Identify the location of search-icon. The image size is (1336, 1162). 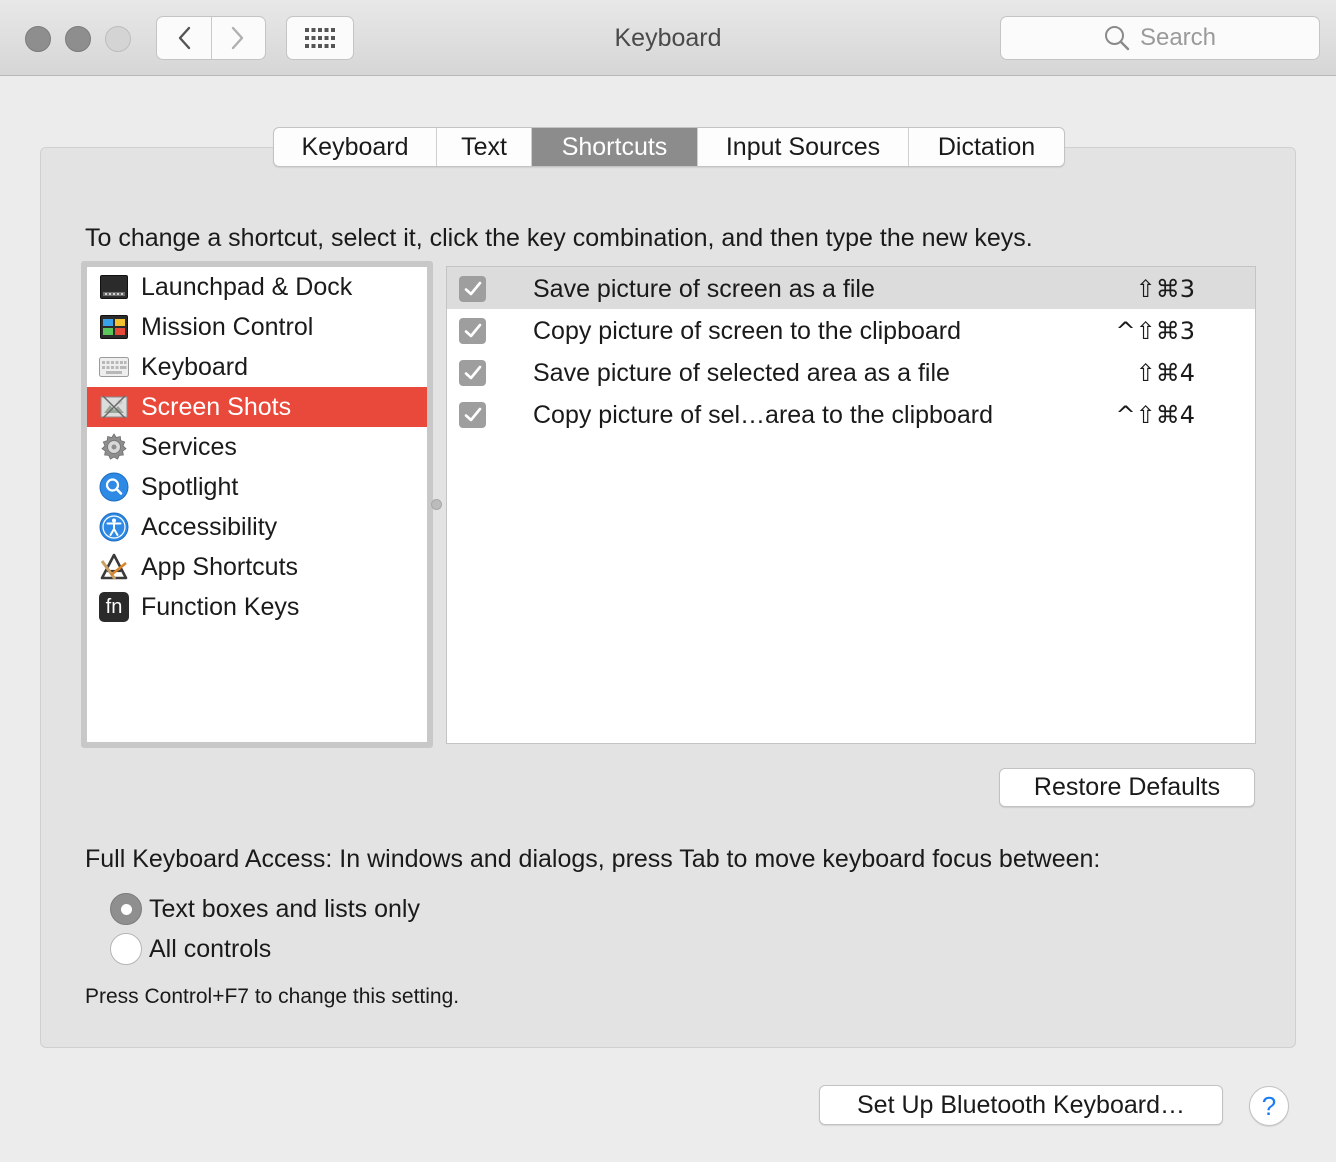
(1117, 38).